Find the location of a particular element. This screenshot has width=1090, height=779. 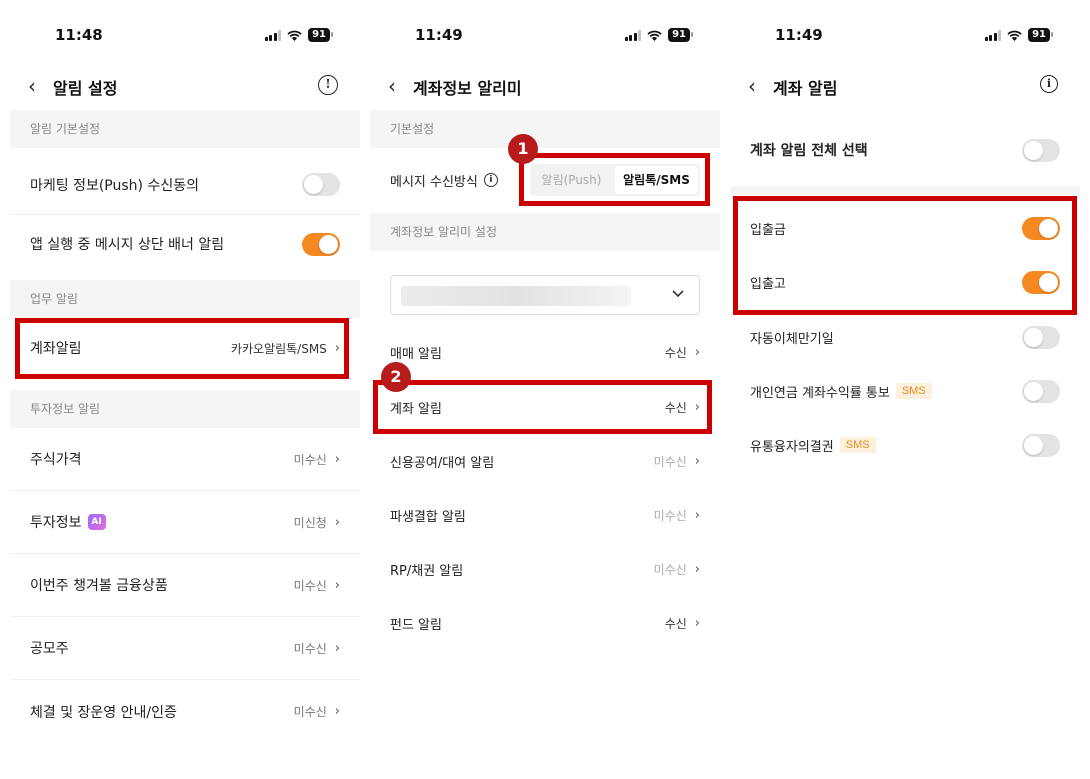

pension-return-toggle is located at coordinates (1041, 391).